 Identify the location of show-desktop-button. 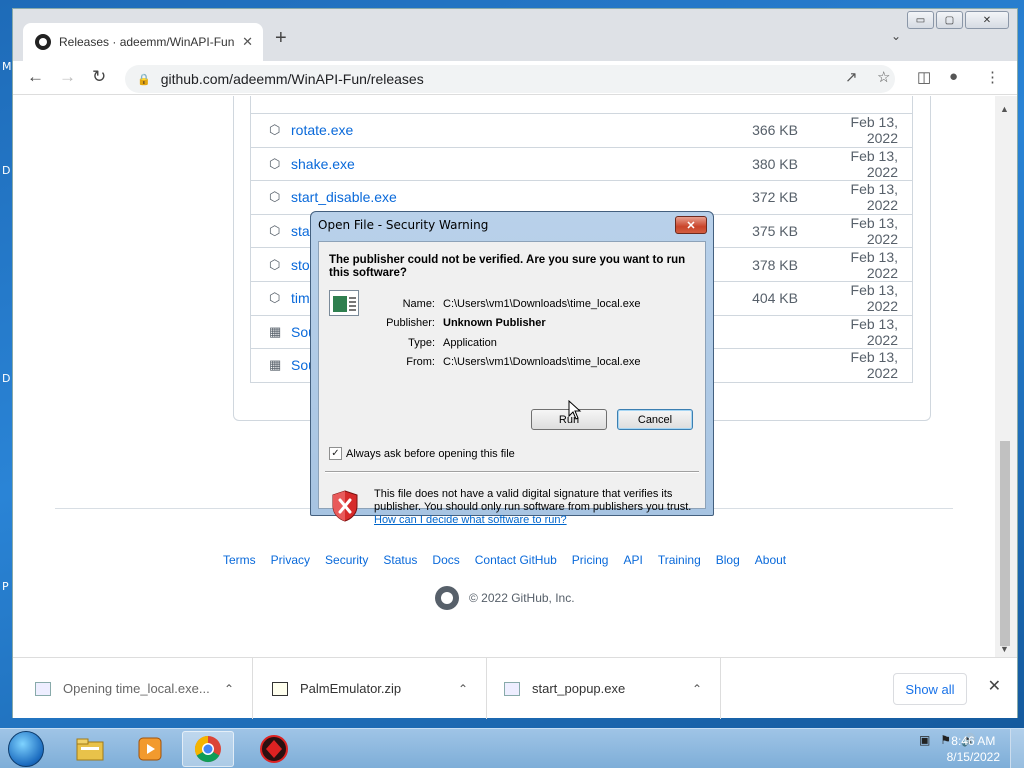
(1017, 748).